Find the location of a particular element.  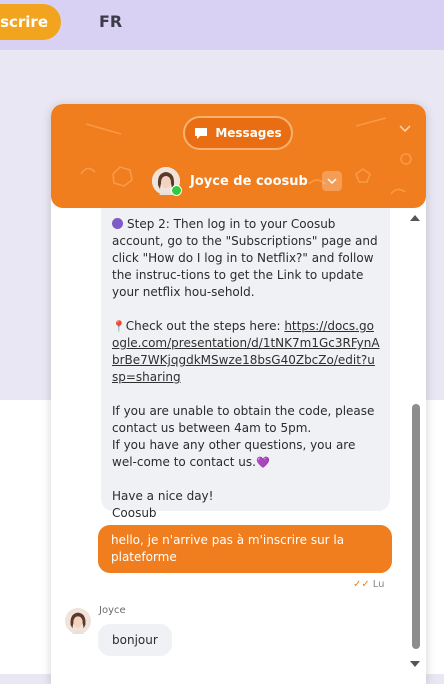

agent-menu-button is located at coordinates (331, 181).